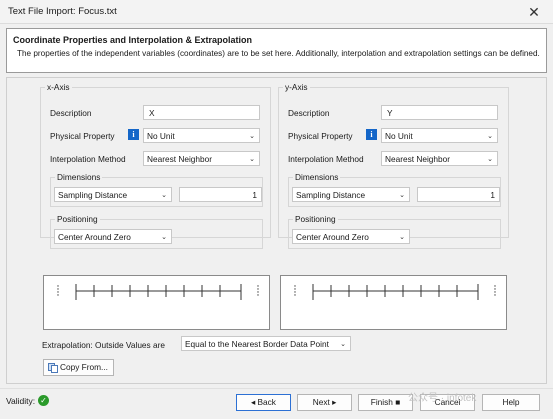 The width and height of the screenshot is (553, 419). I want to click on copy-icon, so click(53, 367).